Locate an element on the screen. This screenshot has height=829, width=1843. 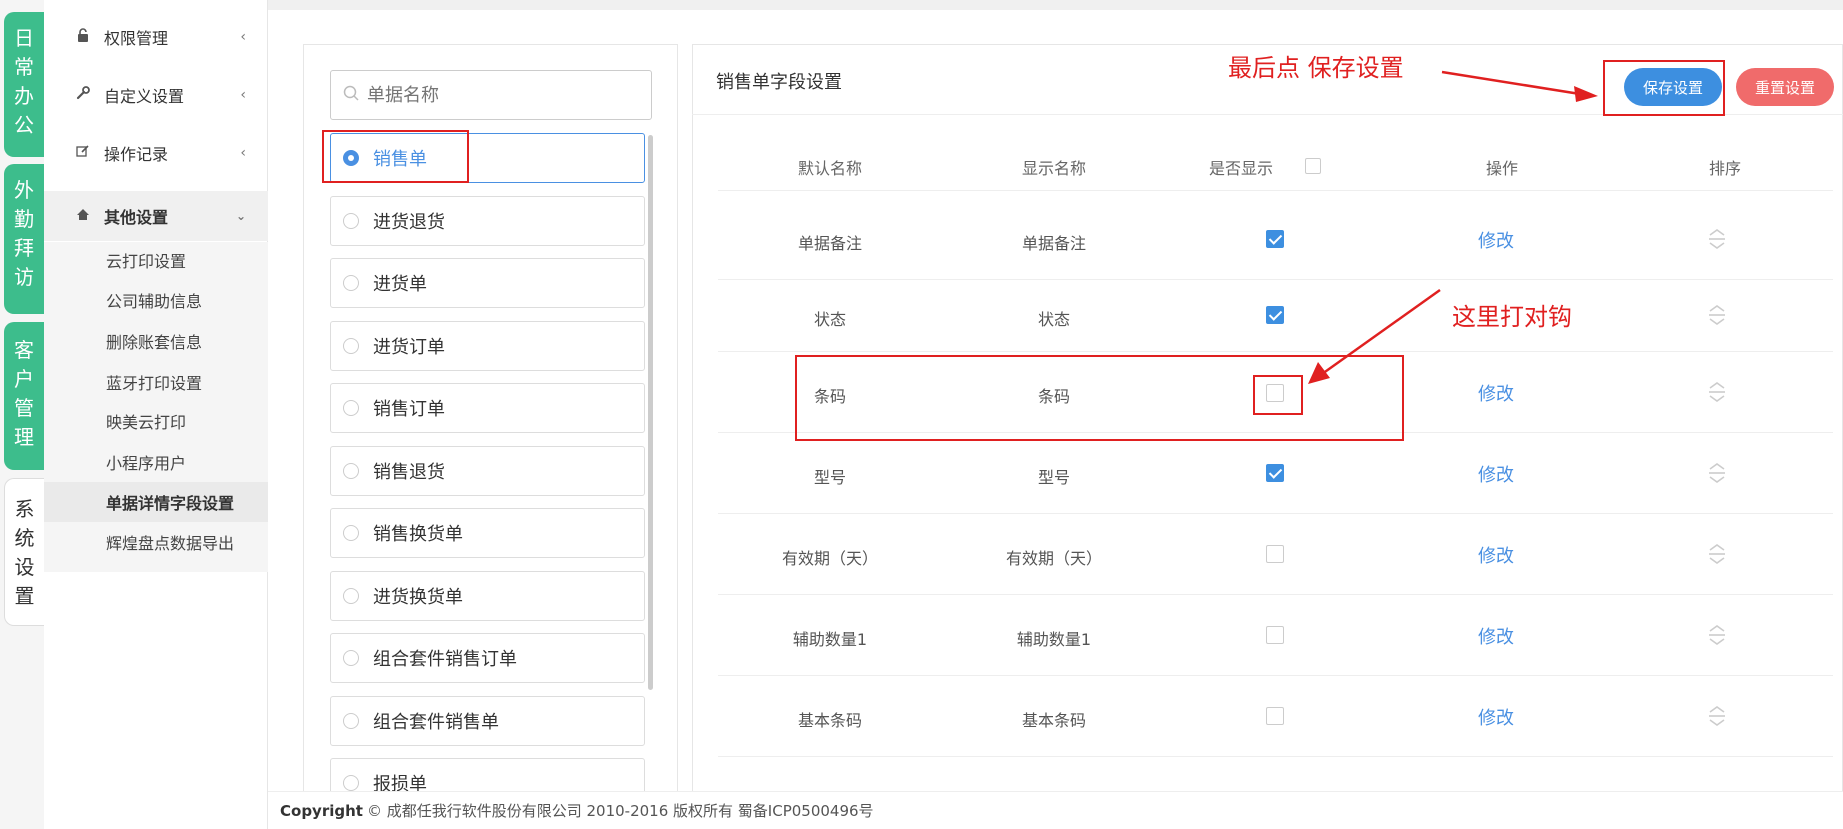
footer-brand: Copyright is located at coordinates (321, 810).